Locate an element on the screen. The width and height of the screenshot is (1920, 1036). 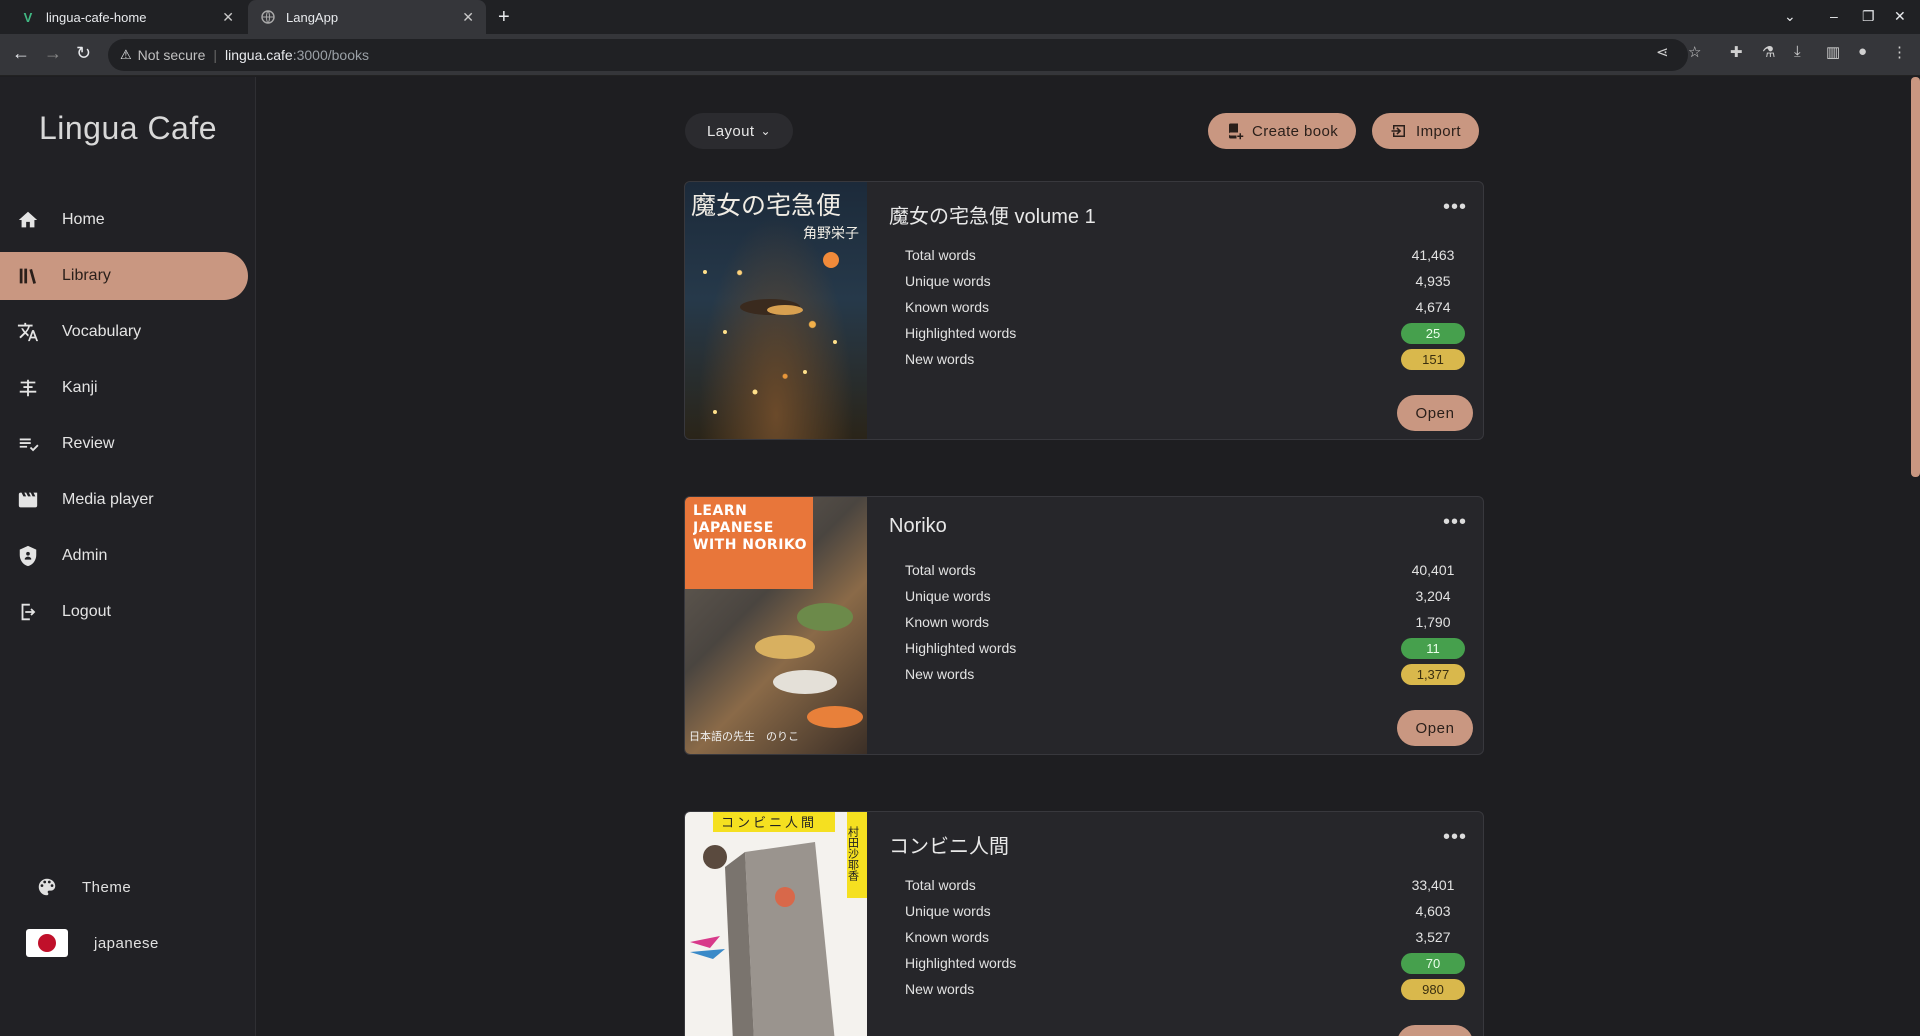
book-title: コンビニ人間 is located at coordinates (949, 847).